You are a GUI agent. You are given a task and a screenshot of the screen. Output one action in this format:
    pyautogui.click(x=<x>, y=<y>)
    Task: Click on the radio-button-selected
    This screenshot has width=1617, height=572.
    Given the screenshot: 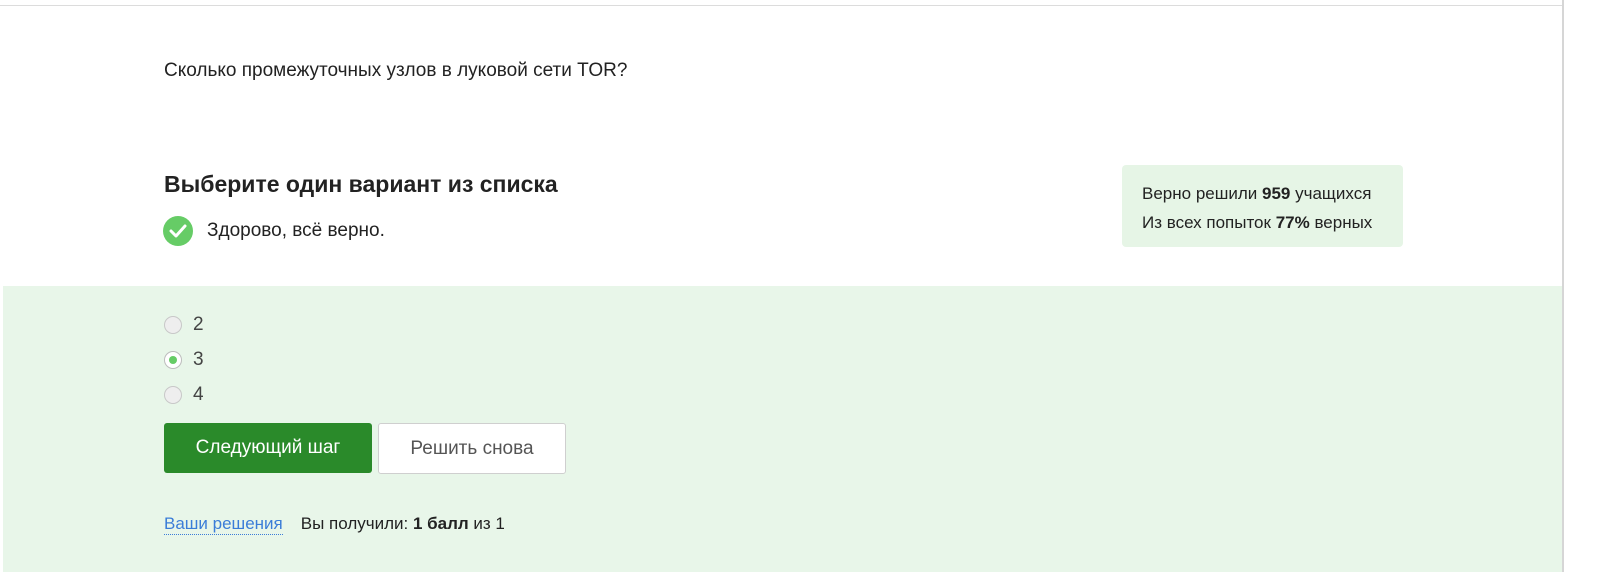 What is the action you would take?
    pyautogui.click(x=173, y=359)
    